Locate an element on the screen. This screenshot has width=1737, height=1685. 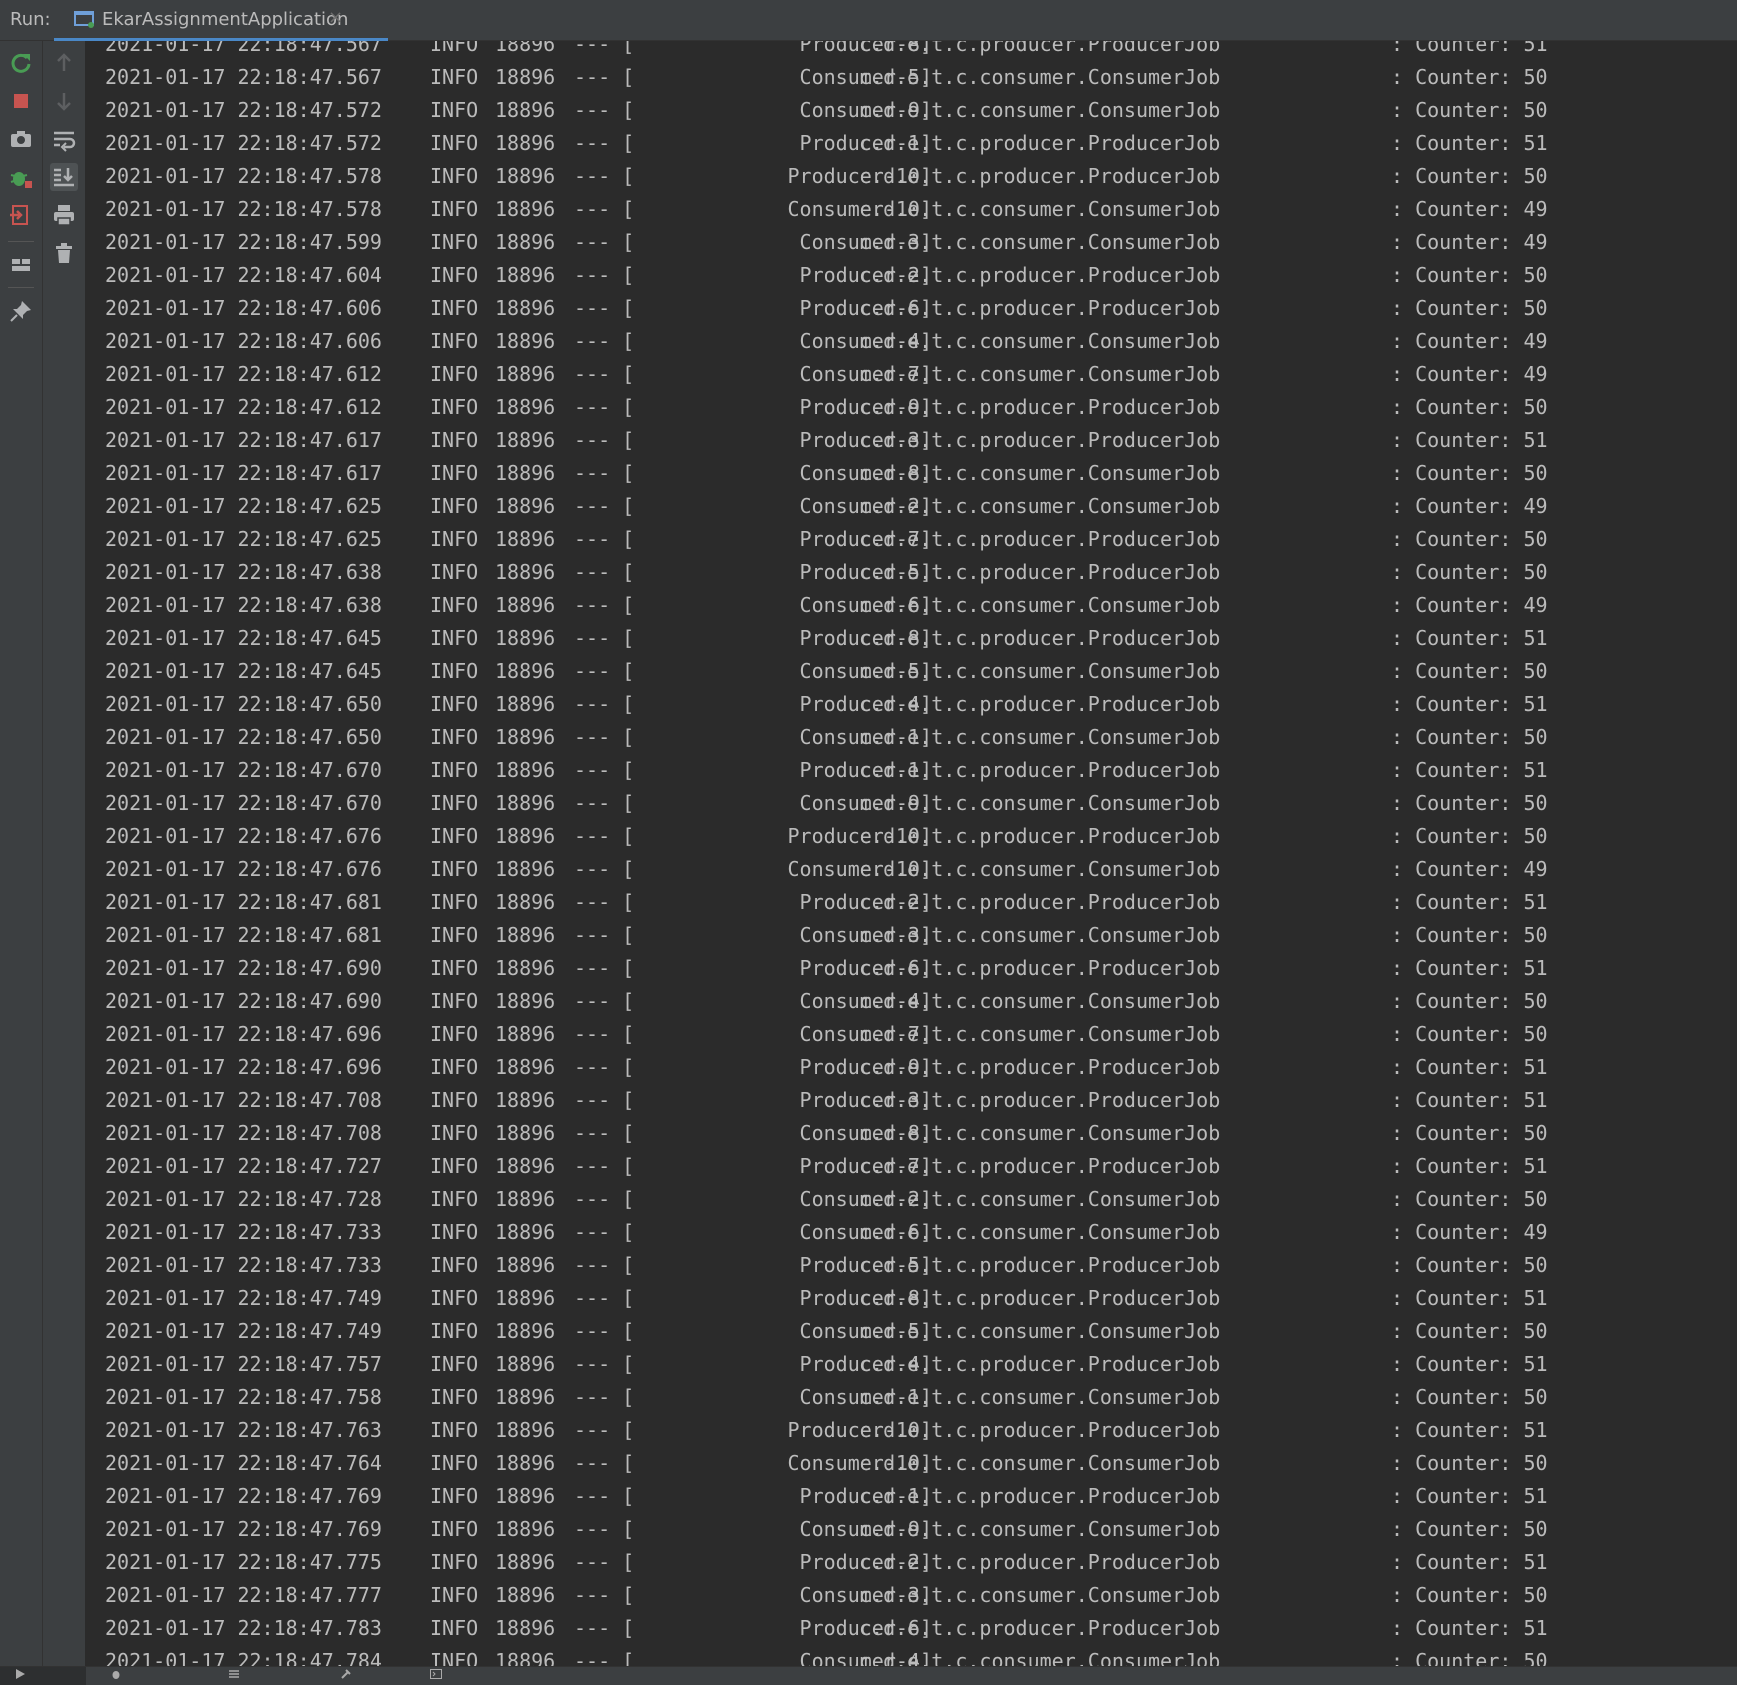
log-timestamp: 2021-01-17 22:18:47.708 is located at coordinates (243, 1133).